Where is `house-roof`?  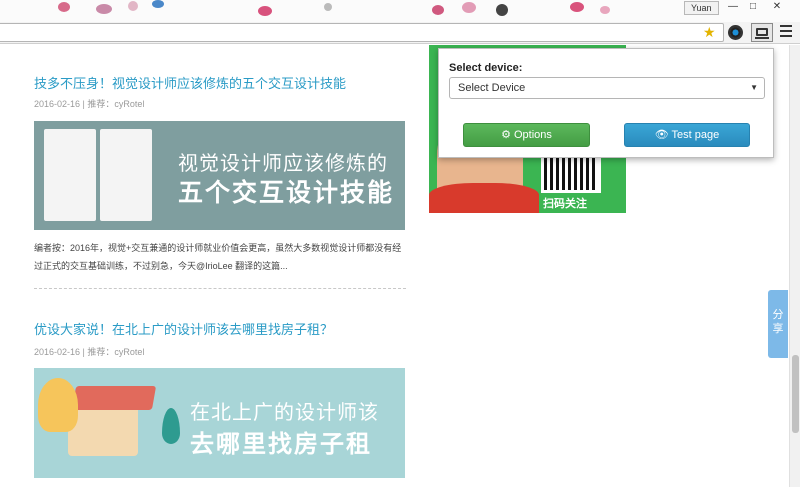 house-roof is located at coordinates (114, 398).